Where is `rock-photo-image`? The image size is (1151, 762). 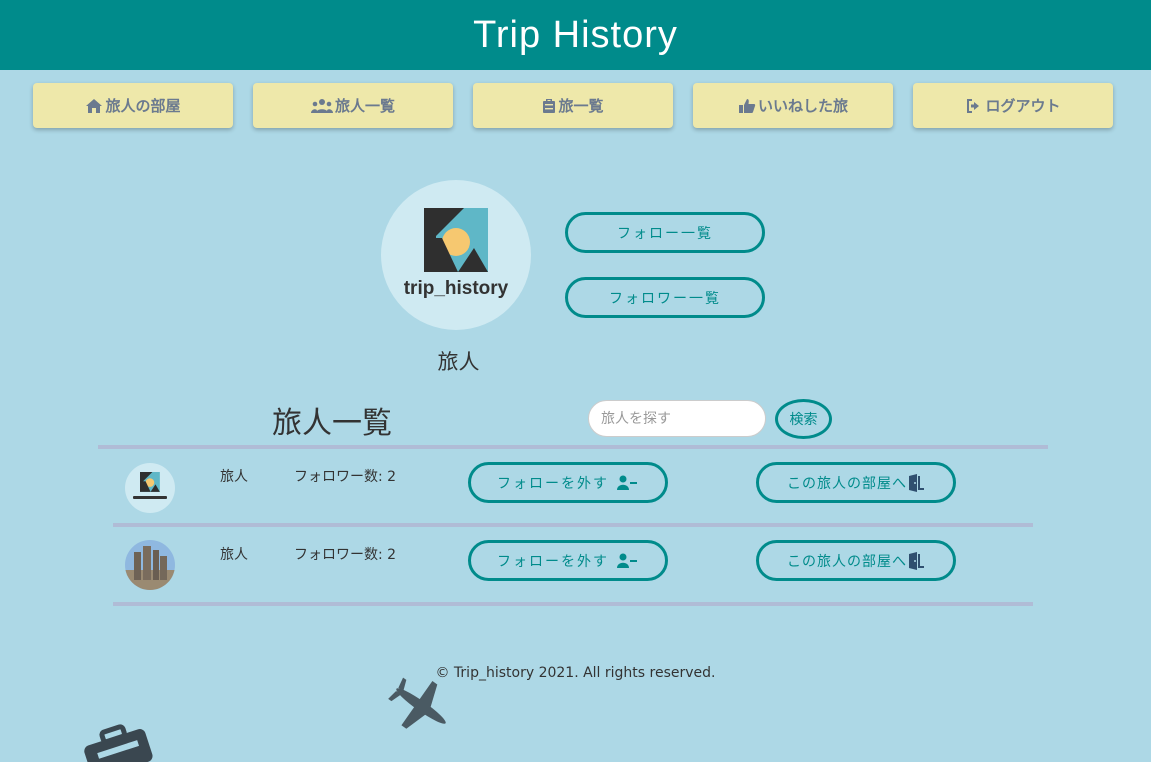 rock-photo-image is located at coordinates (150, 565).